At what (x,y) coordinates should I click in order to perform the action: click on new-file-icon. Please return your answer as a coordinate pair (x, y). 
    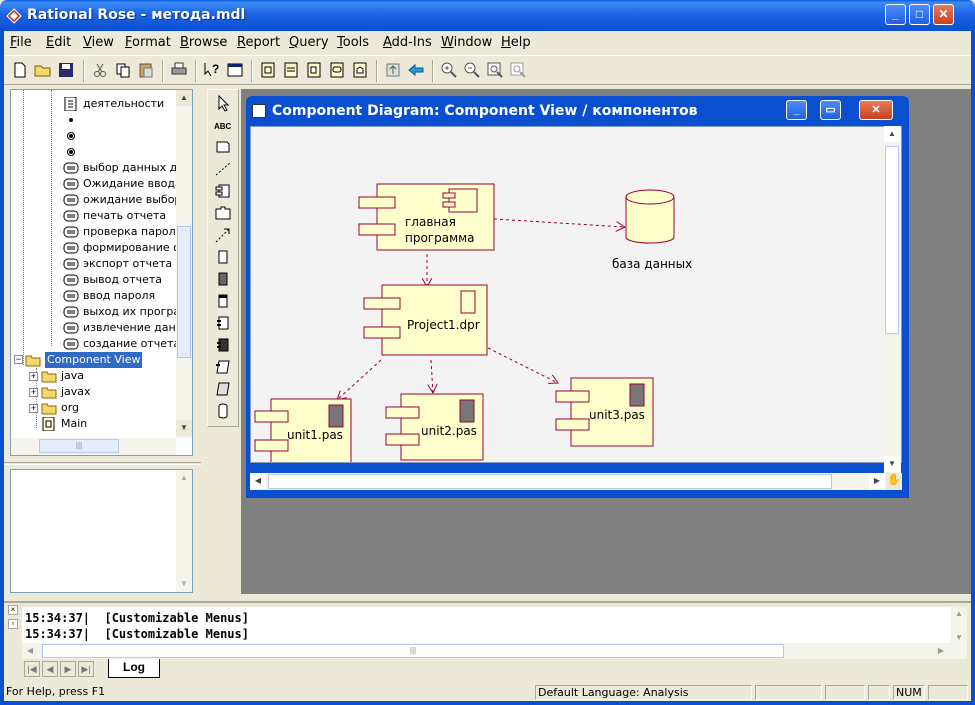
    Looking at the image, I should click on (20, 70).